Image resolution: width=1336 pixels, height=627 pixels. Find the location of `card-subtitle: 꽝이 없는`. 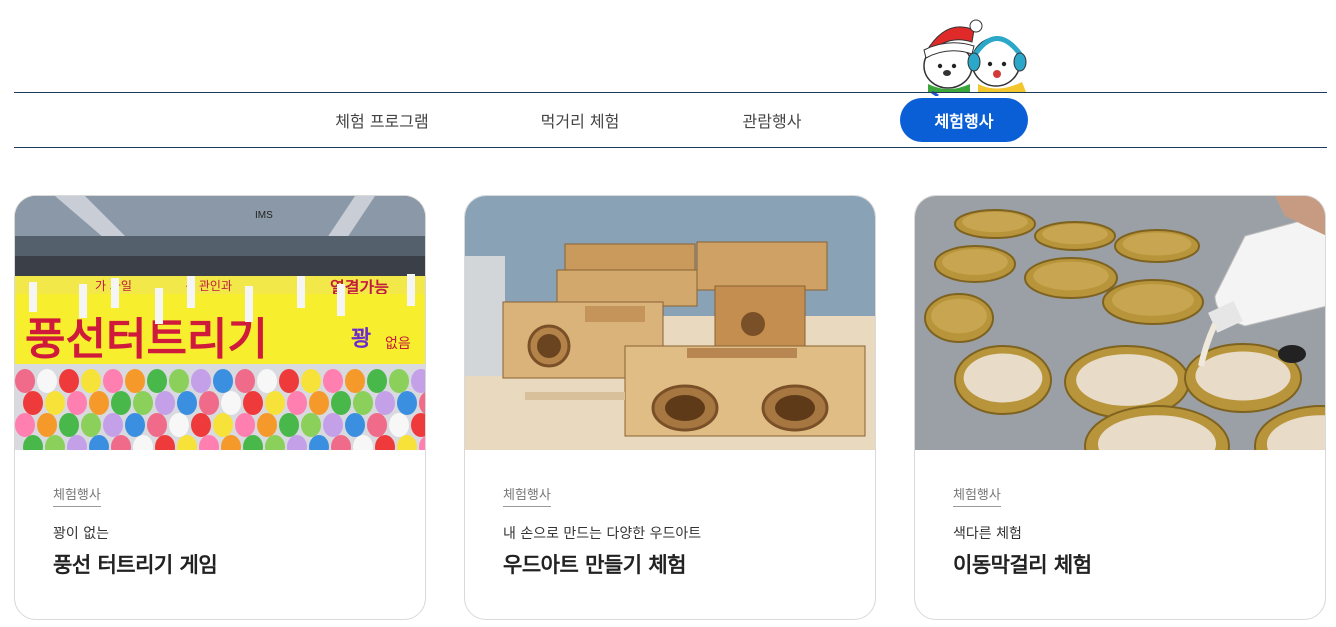

card-subtitle: 꽝이 없는 is located at coordinates (81, 534).